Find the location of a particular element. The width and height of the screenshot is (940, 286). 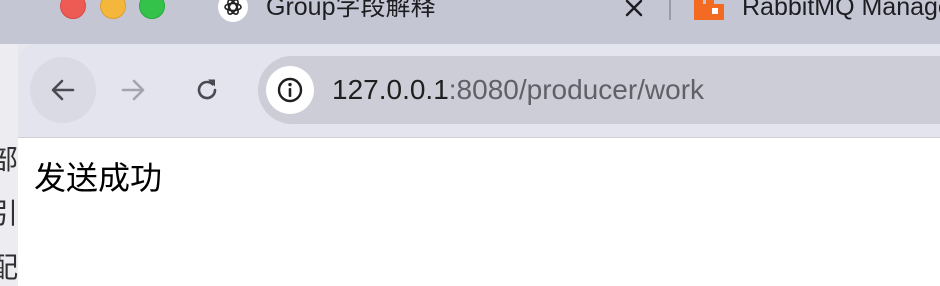

background-text-fragment: 部 is located at coordinates (9, 159).